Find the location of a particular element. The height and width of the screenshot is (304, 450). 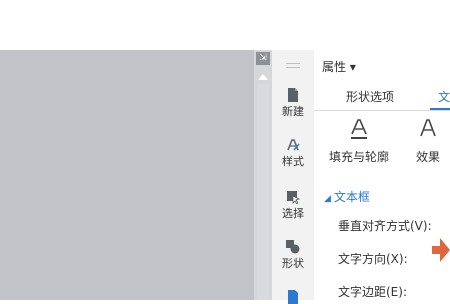

grip-handle is located at coordinates (293, 65).